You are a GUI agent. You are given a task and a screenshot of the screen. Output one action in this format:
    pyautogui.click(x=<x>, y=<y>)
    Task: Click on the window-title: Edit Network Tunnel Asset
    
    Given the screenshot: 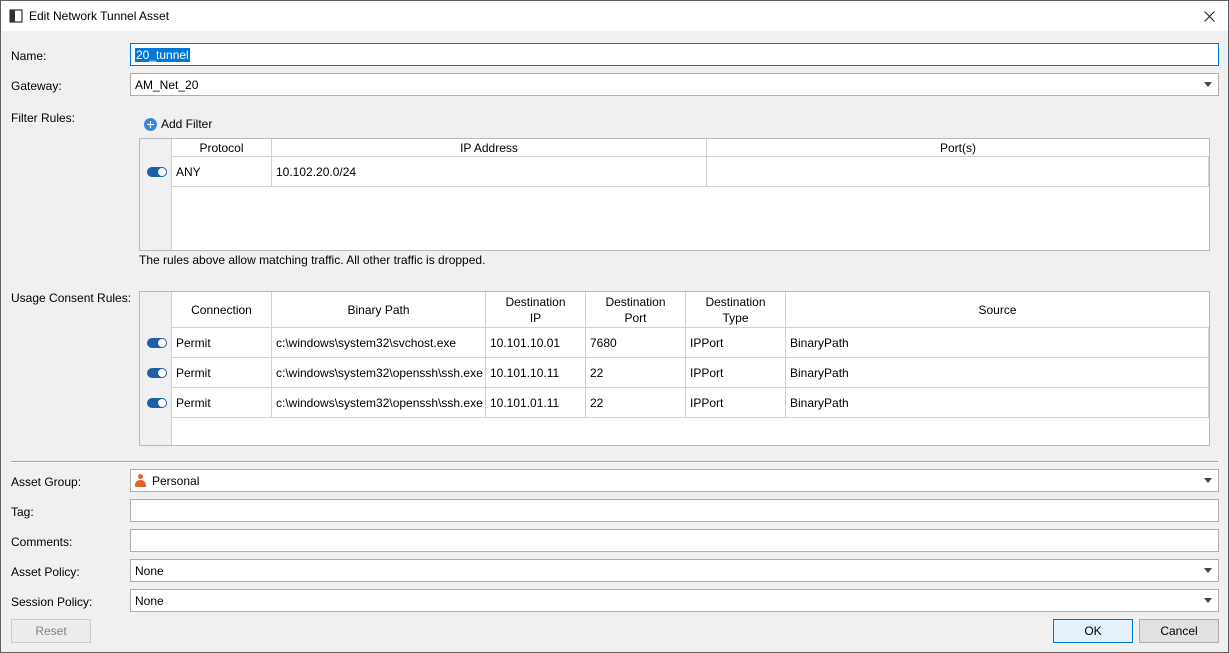 What is the action you would take?
    pyautogui.click(x=99, y=16)
    